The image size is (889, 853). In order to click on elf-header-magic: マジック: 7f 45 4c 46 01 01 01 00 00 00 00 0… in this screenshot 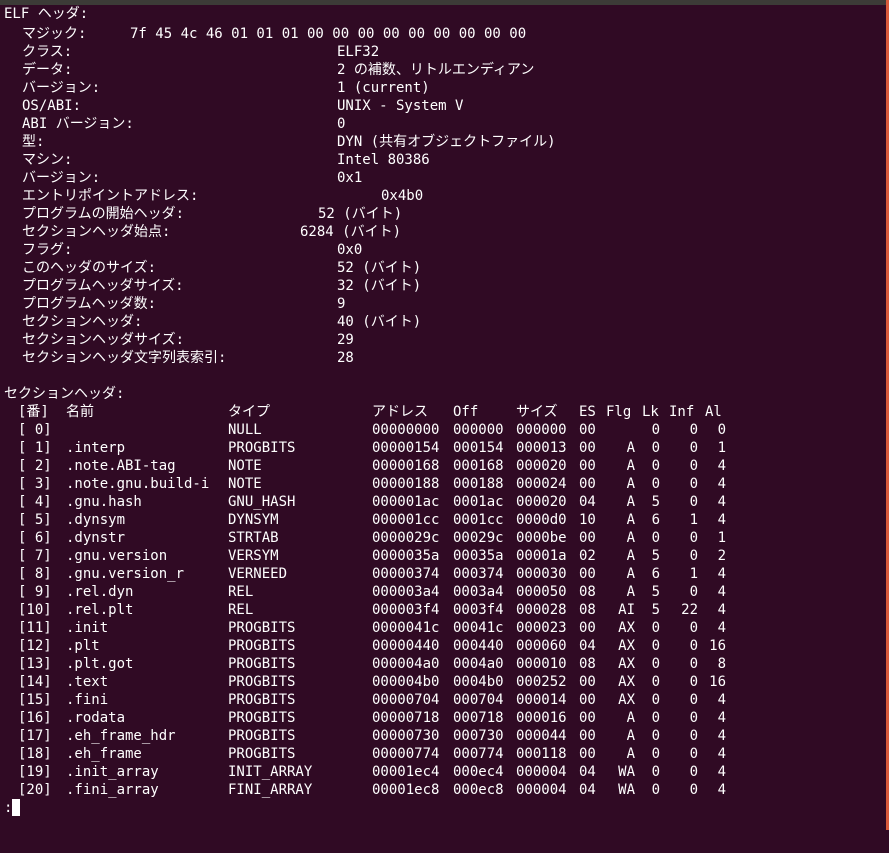, I will do `click(265, 34)`.